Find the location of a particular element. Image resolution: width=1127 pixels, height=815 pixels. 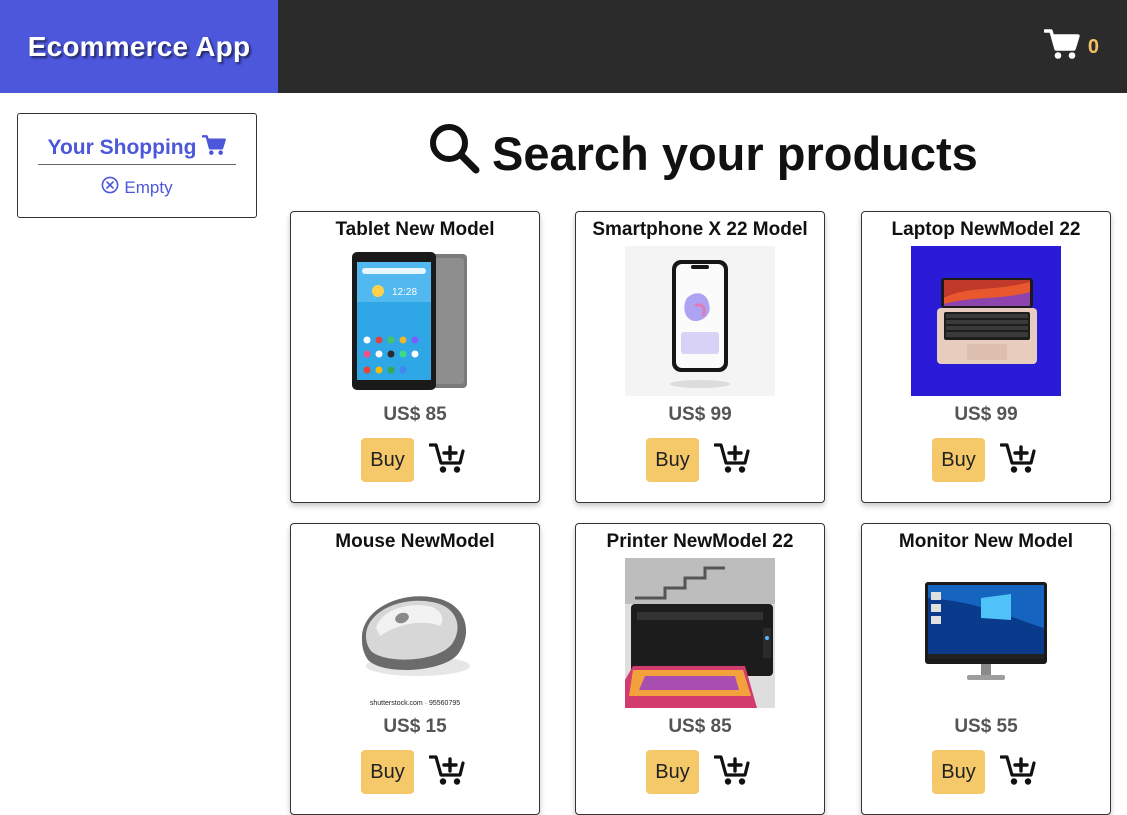

search-title-text: Search your products is located at coordinates (735, 153).